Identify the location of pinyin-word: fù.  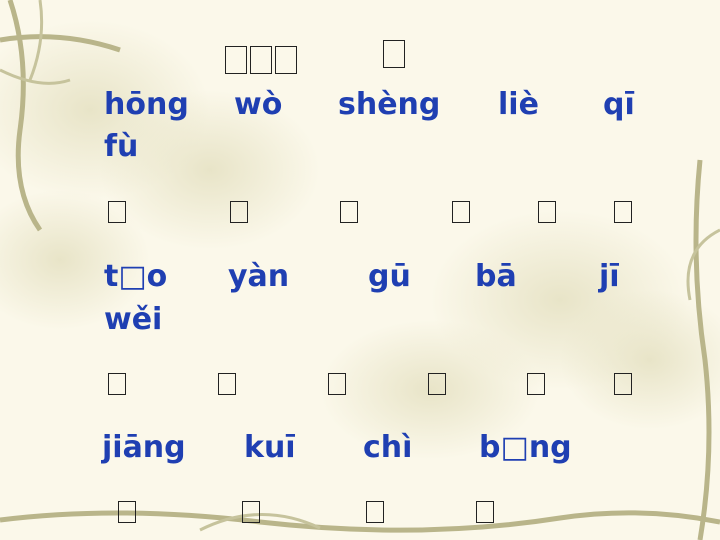
(121, 146).